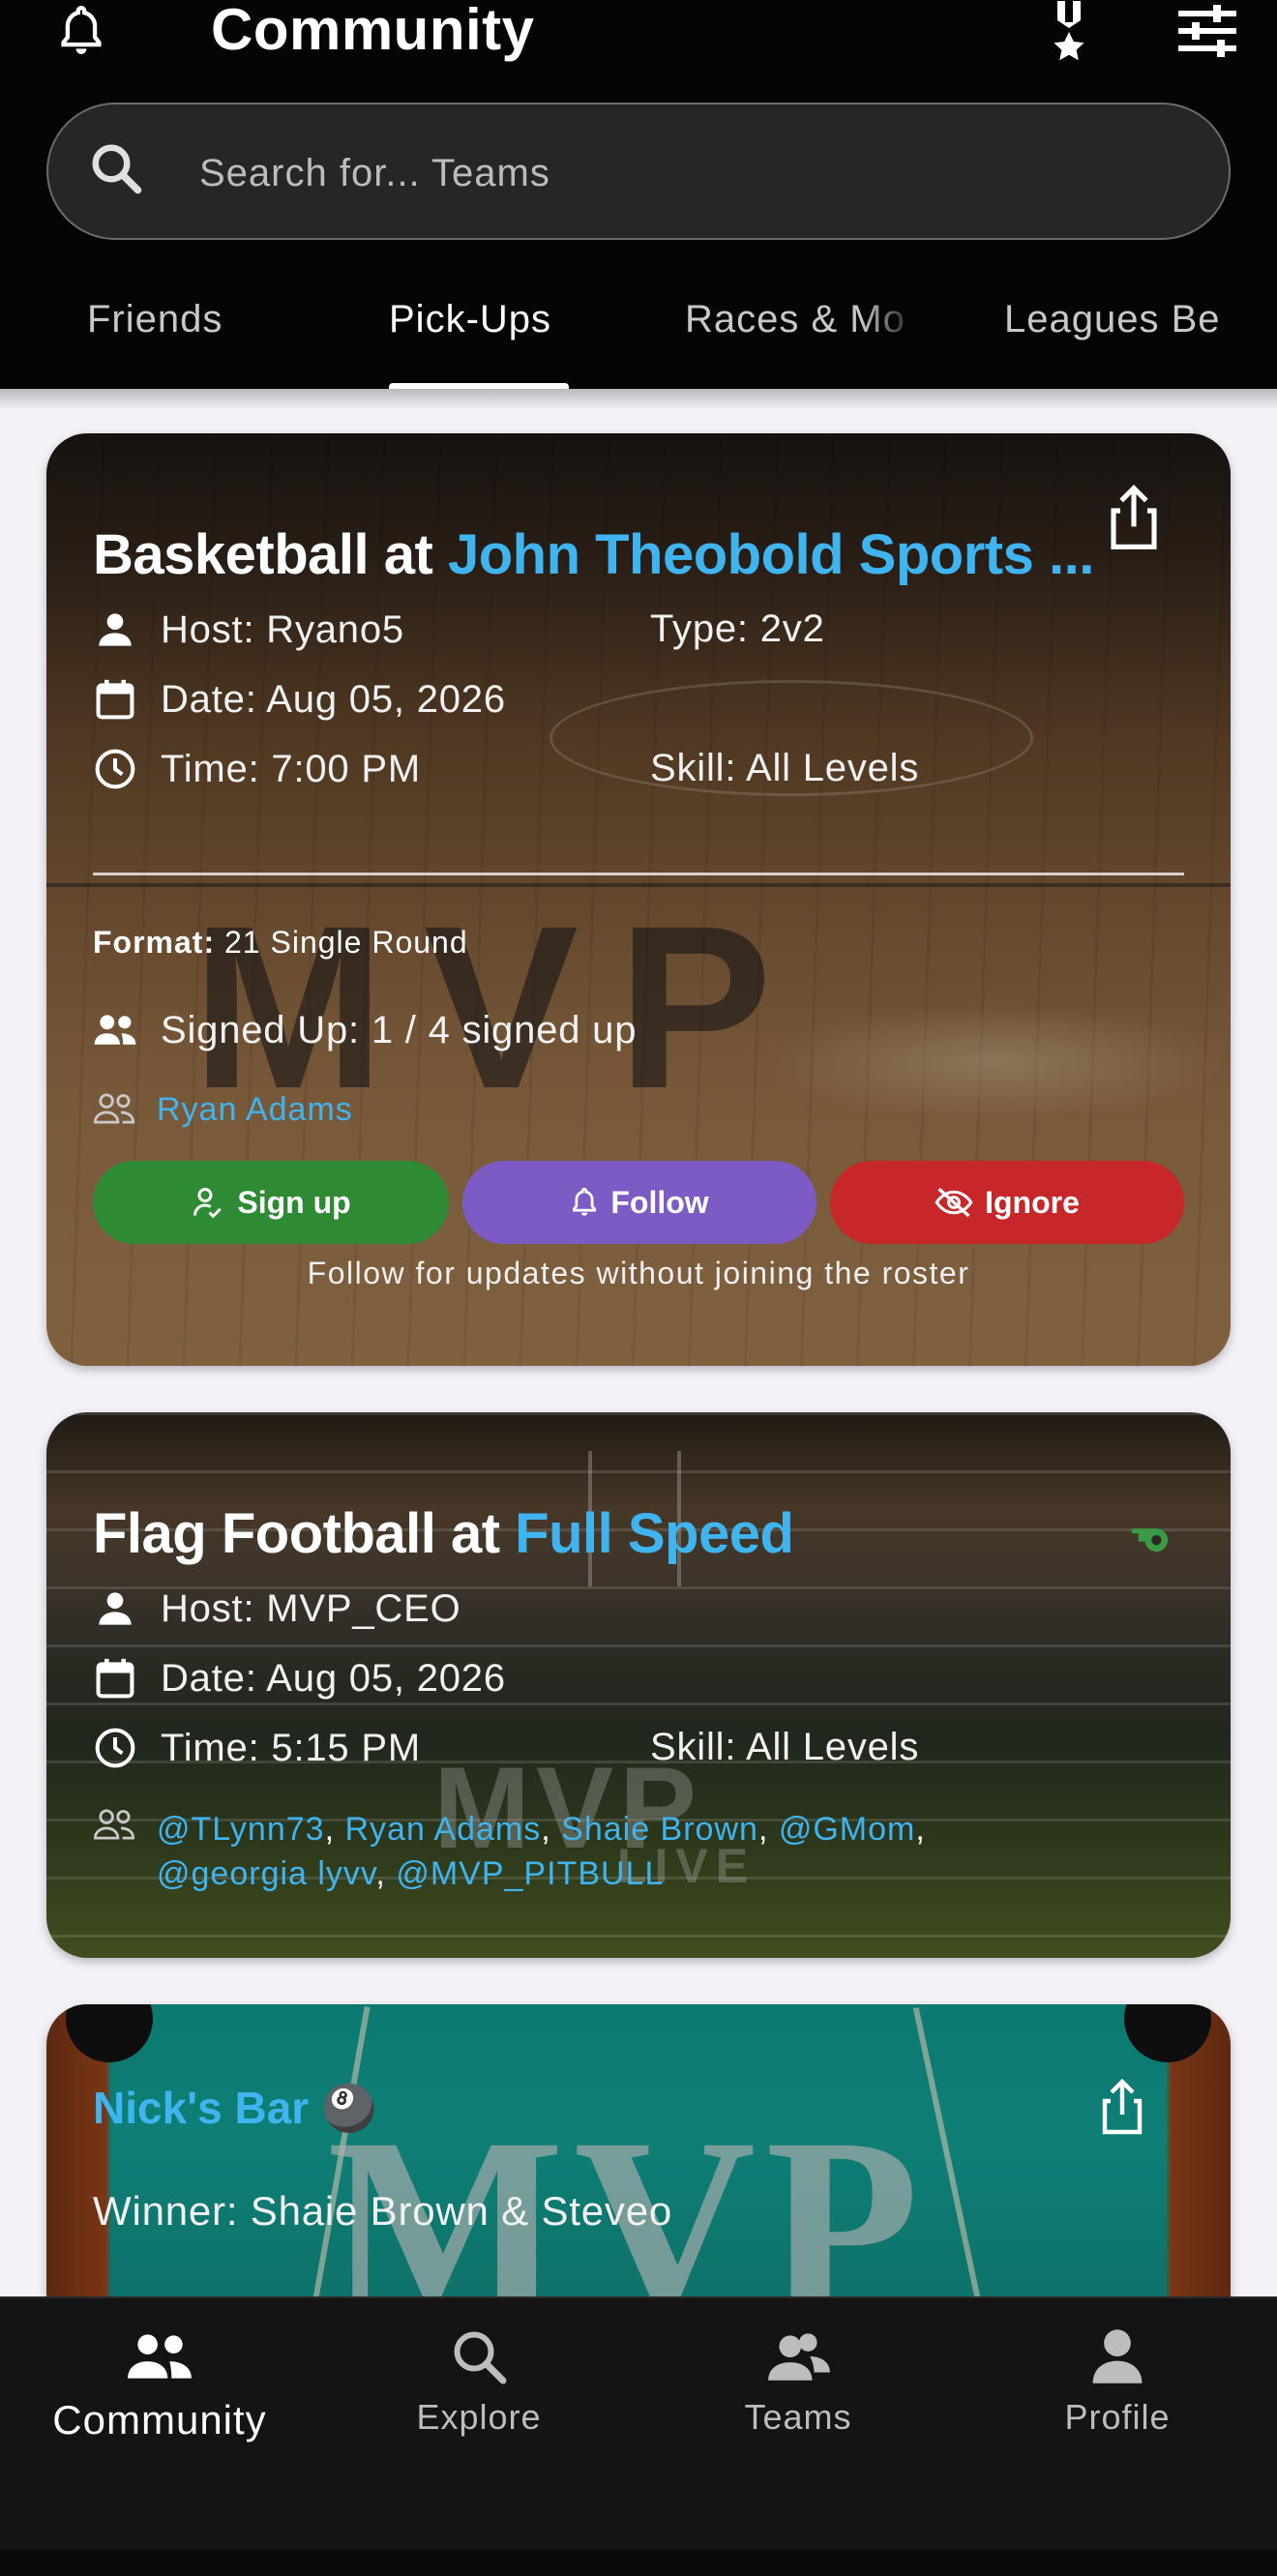 The height and width of the screenshot is (2576, 1277). I want to click on bottom-navigation: Community Explore Teams Profile, so click(638, 2436).